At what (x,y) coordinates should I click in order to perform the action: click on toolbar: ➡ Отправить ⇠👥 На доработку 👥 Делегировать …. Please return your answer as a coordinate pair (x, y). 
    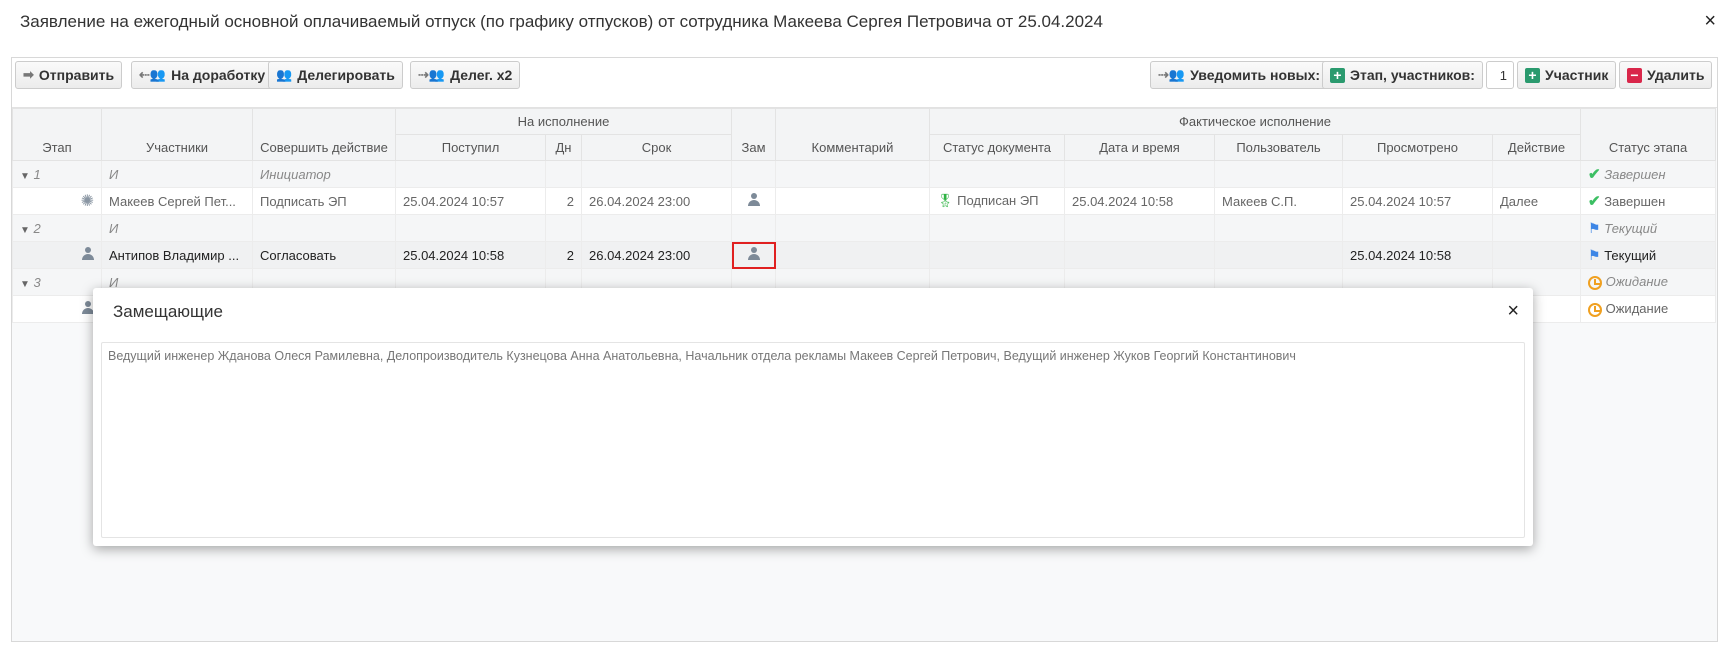
    Looking at the image, I should click on (864, 83).